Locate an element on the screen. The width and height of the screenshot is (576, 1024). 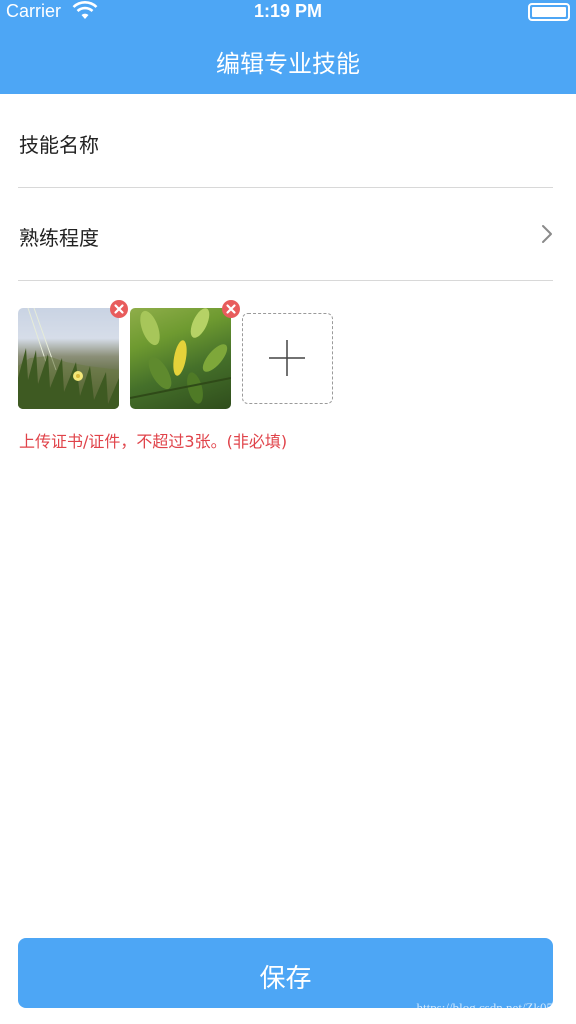
add-photo-button is located at coordinates (287, 358).